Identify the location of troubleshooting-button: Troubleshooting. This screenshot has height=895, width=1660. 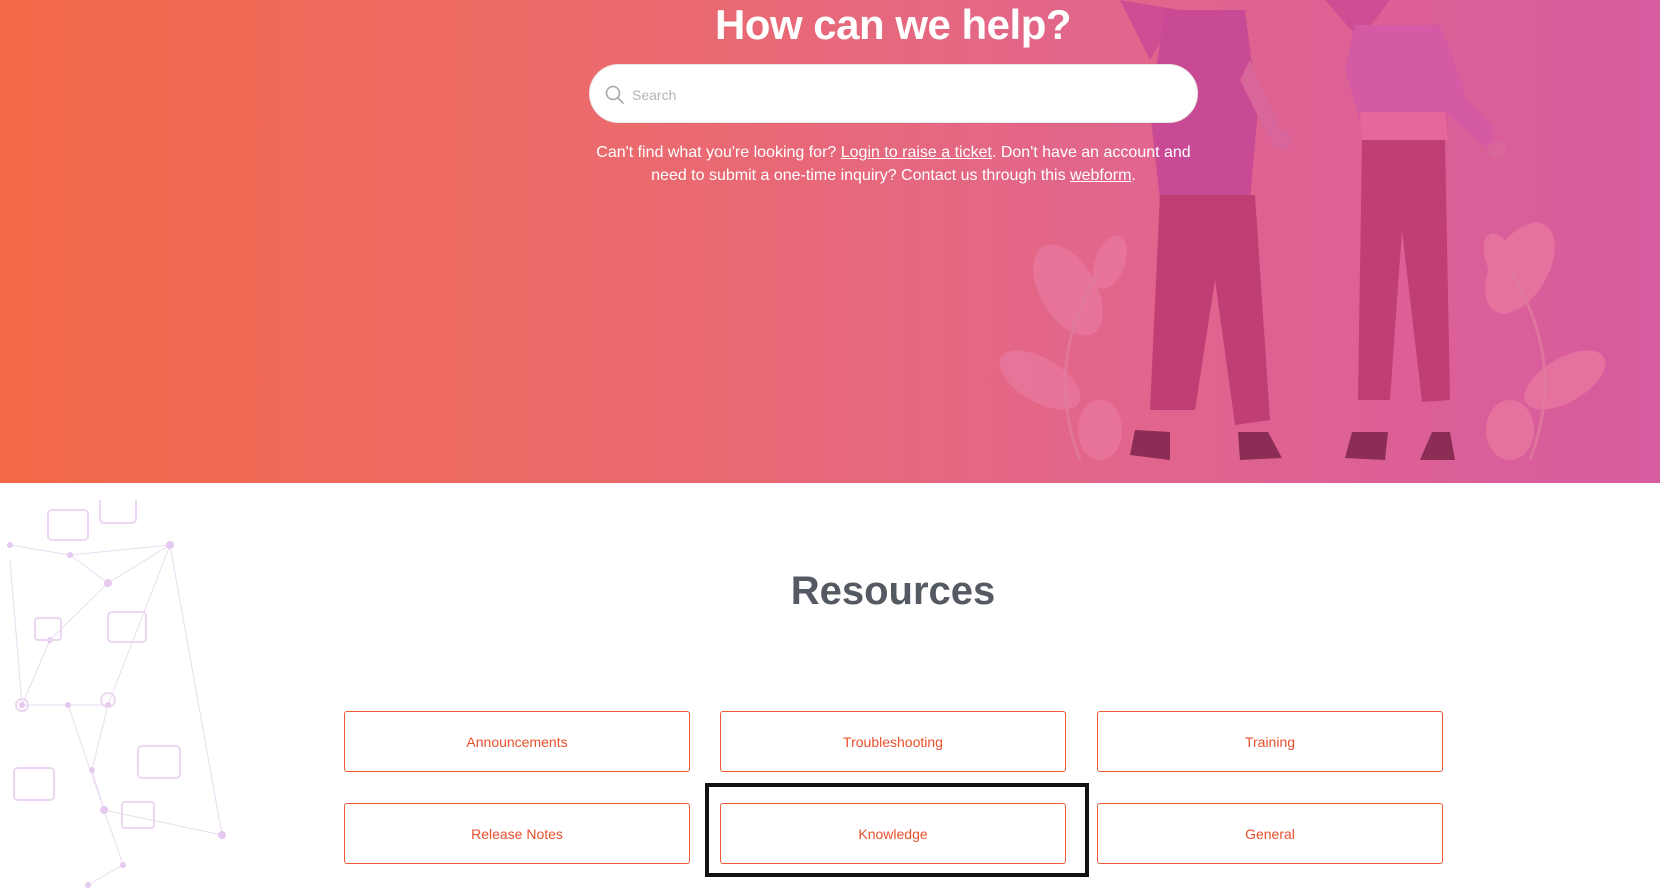
(893, 741).